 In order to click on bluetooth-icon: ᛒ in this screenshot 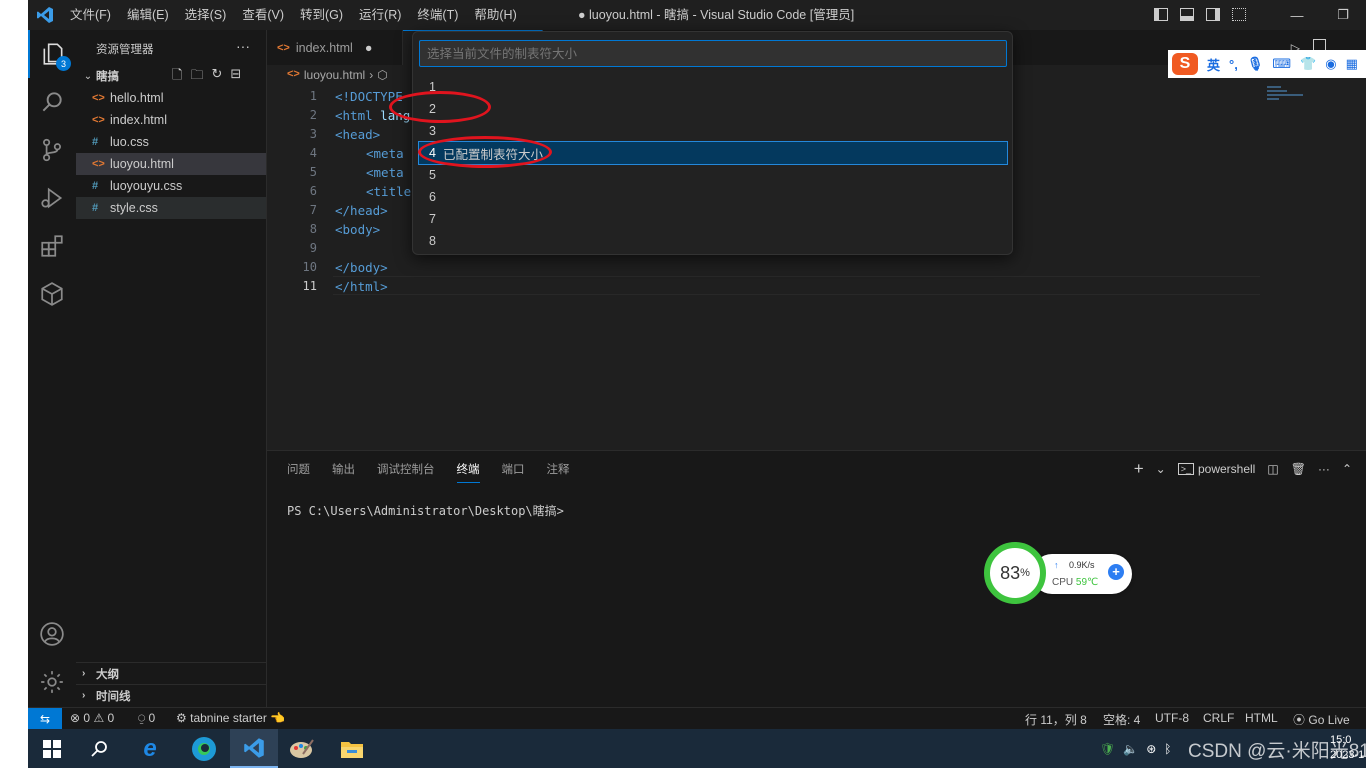, I will do `click(1167, 749)`.